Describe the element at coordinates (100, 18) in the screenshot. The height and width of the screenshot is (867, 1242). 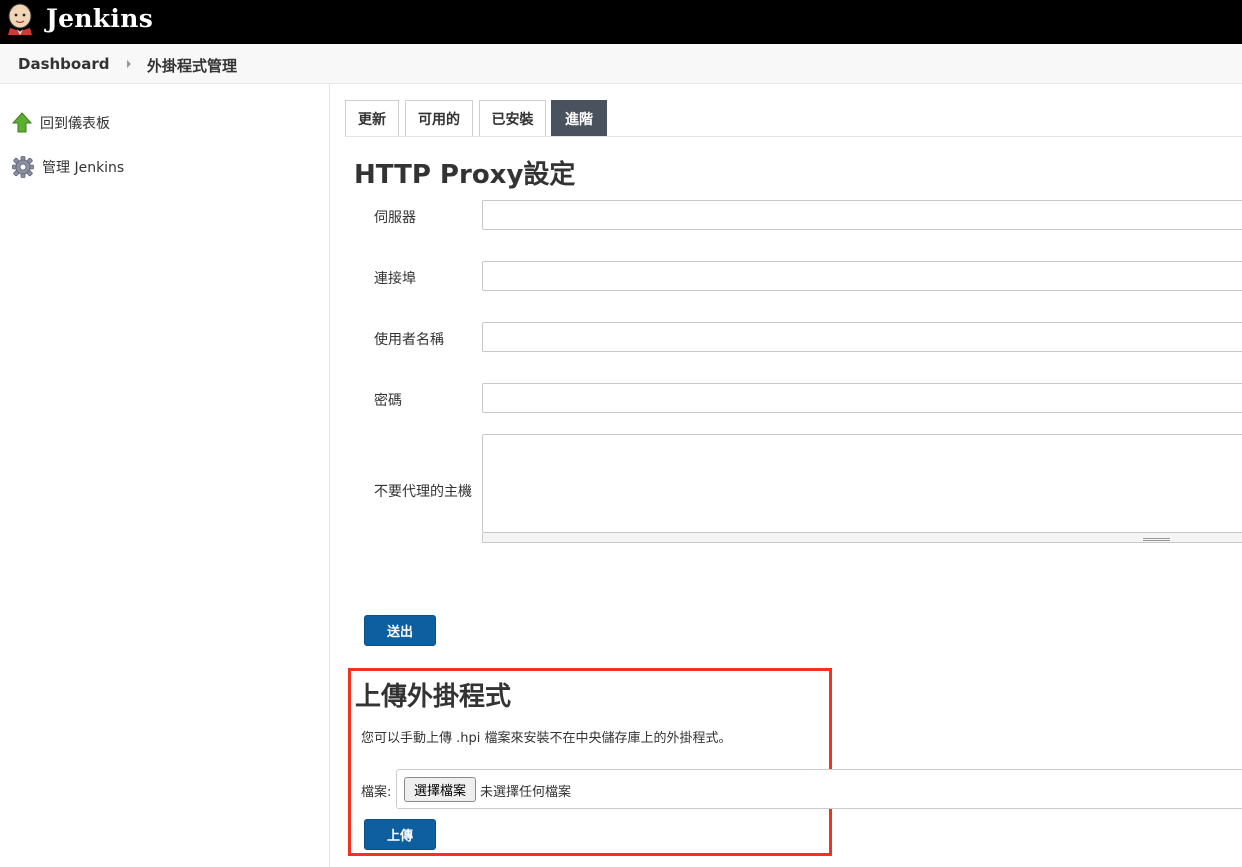
I see `app-name: Jenkins` at that location.